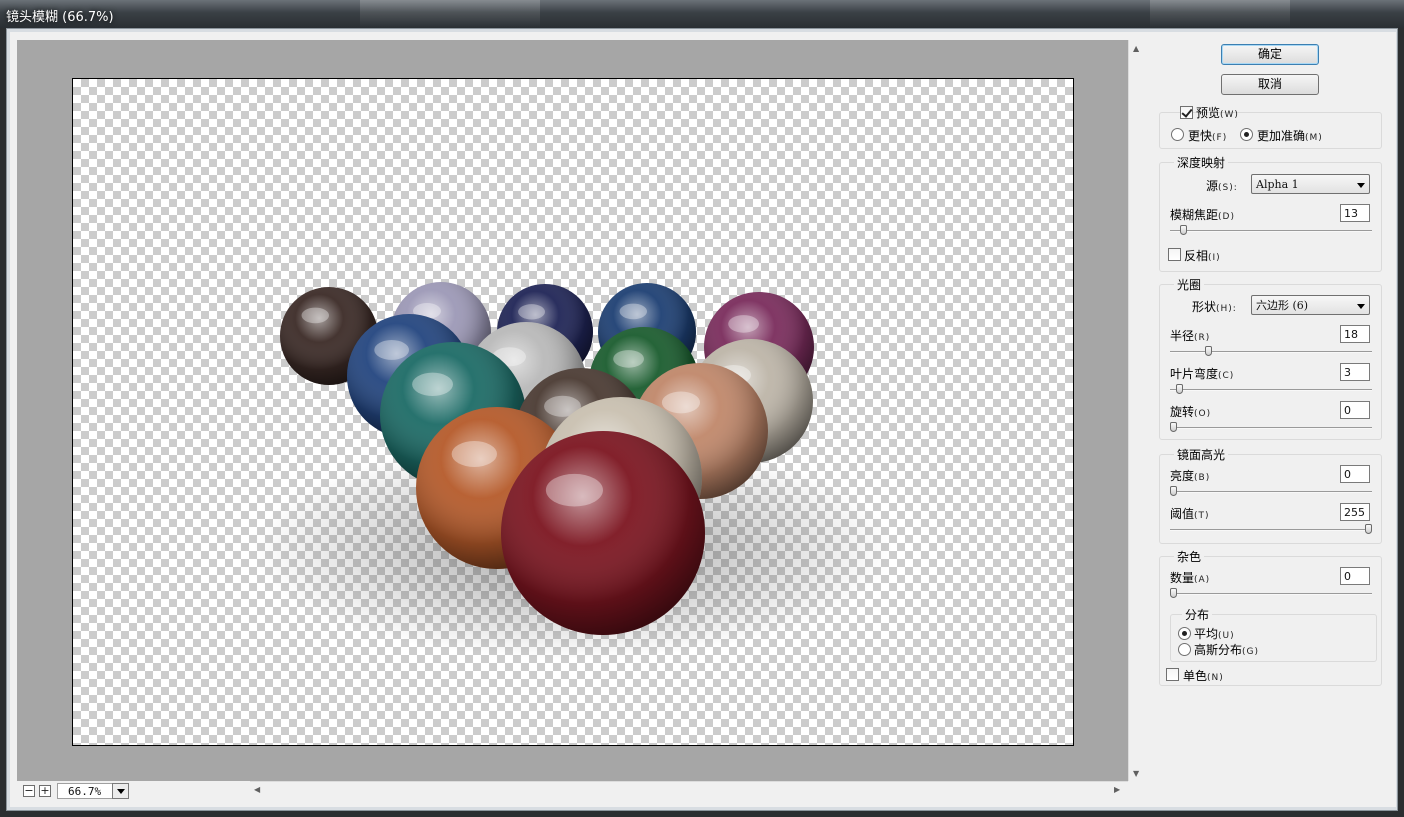  Describe the element at coordinates (1179, 389) in the screenshot. I see `blade-curvature-slider-thumb` at that location.